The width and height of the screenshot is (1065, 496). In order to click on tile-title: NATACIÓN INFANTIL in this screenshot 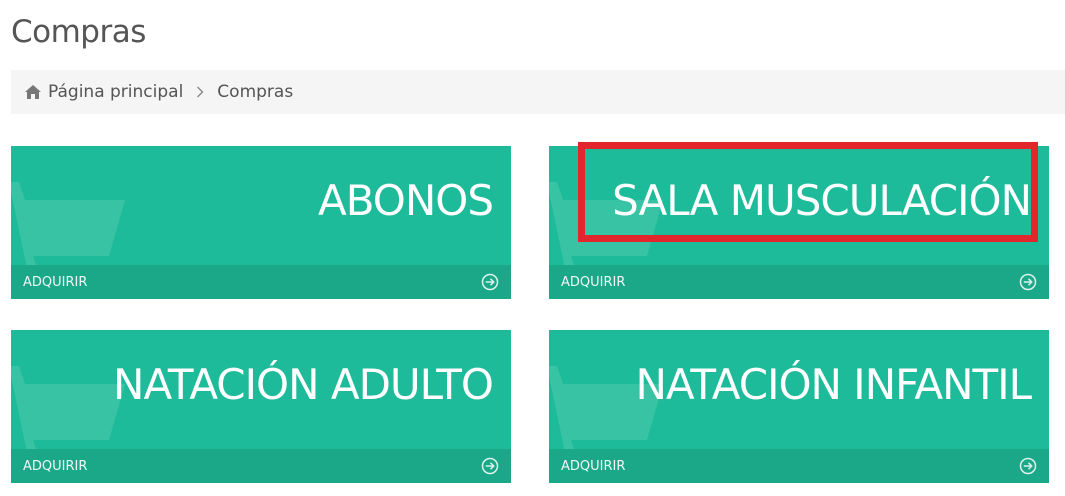, I will do `click(833, 384)`.